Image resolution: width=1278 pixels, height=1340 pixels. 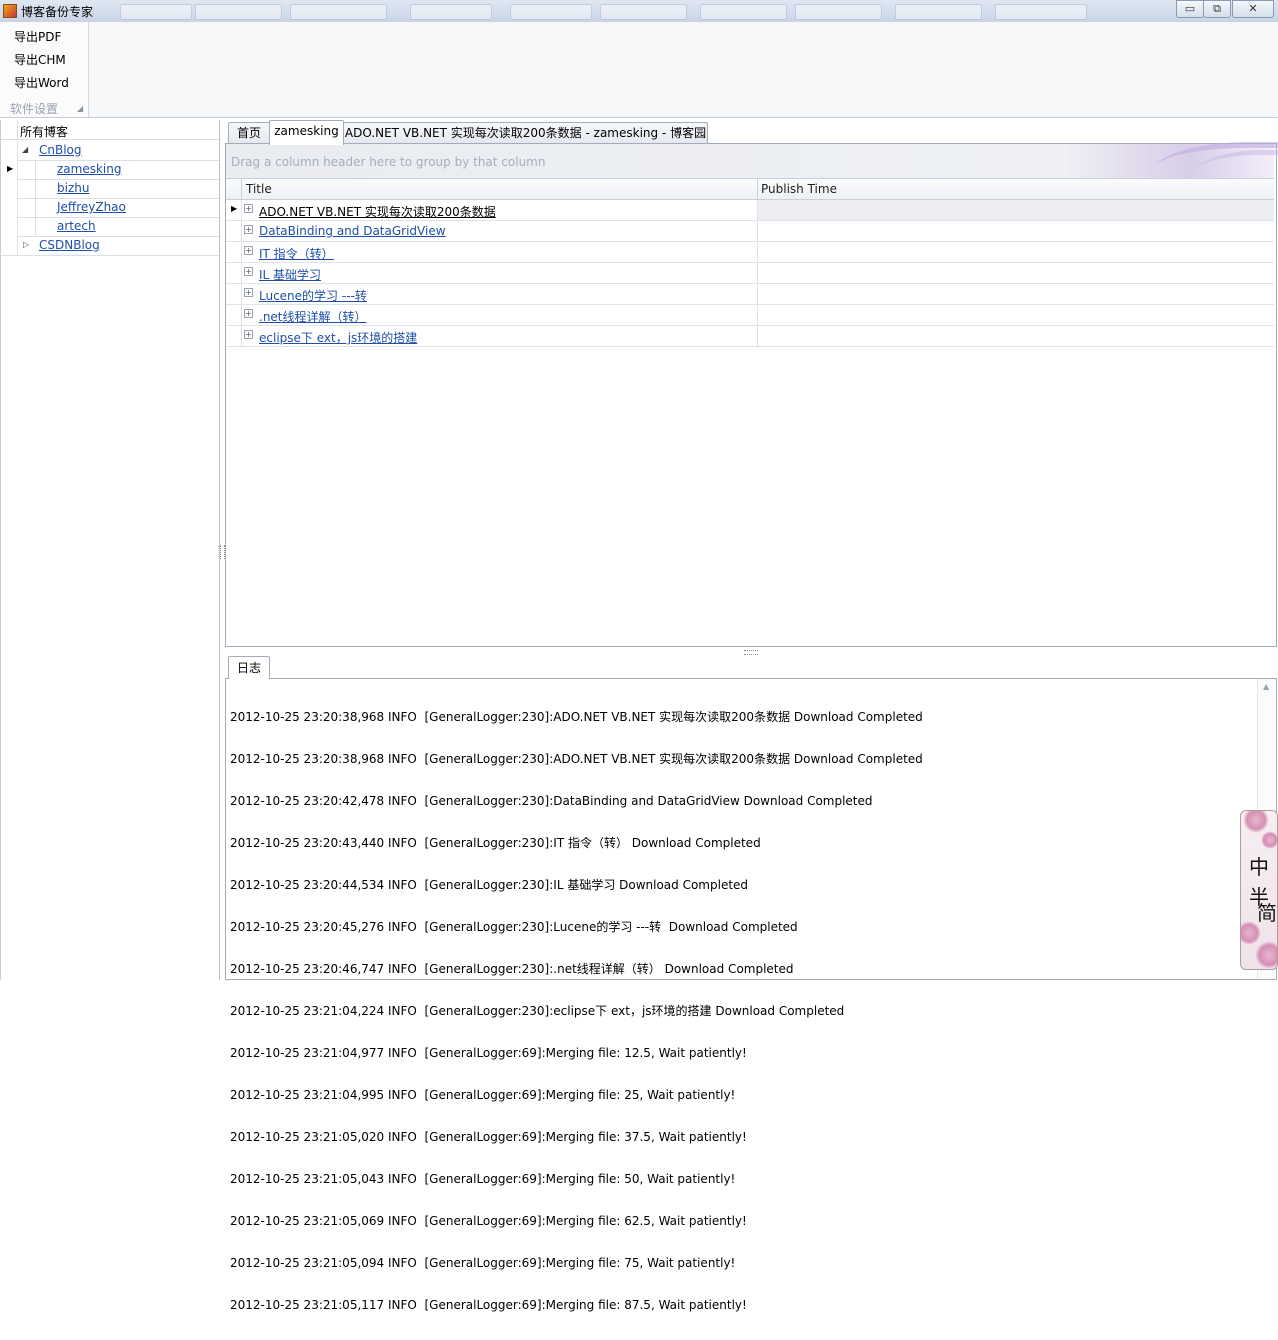 I want to click on minimize-button: ▭, so click(x=1190, y=9).